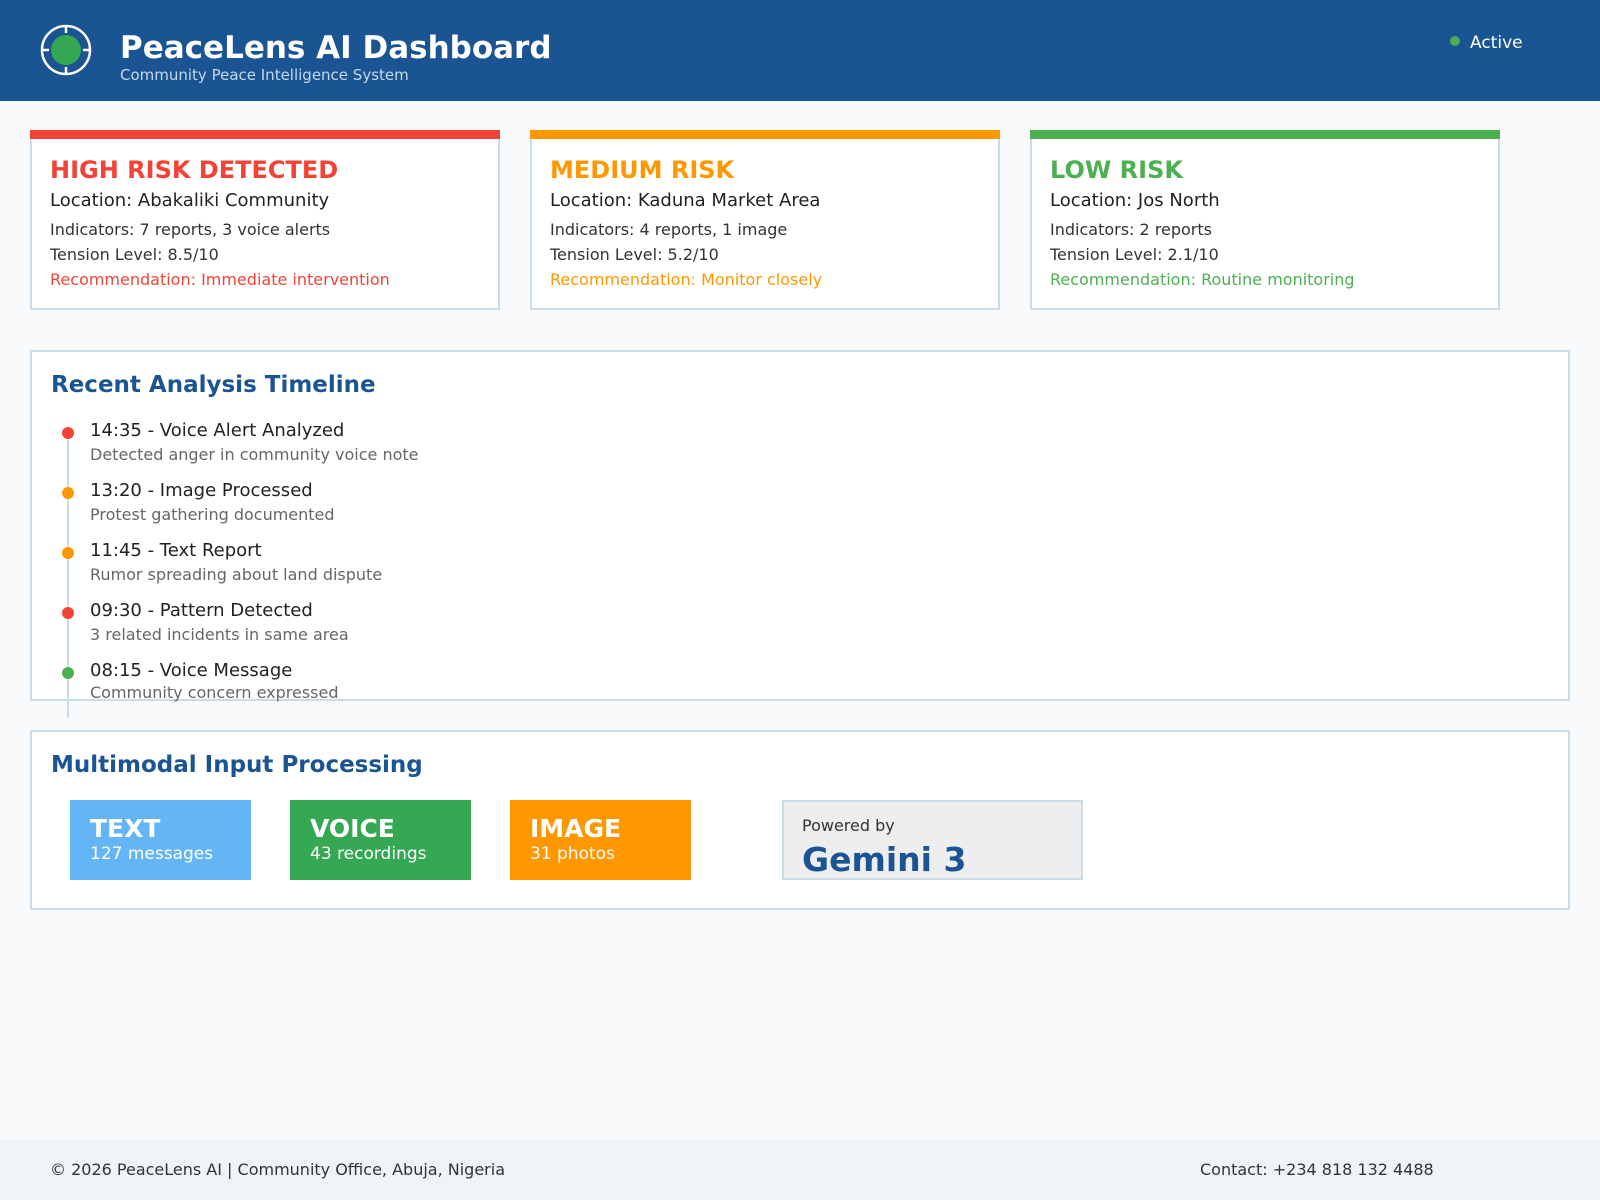 This screenshot has width=1600, height=1200. Describe the element at coordinates (66, 50) in the screenshot. I see `globe-target-icon` at that location.